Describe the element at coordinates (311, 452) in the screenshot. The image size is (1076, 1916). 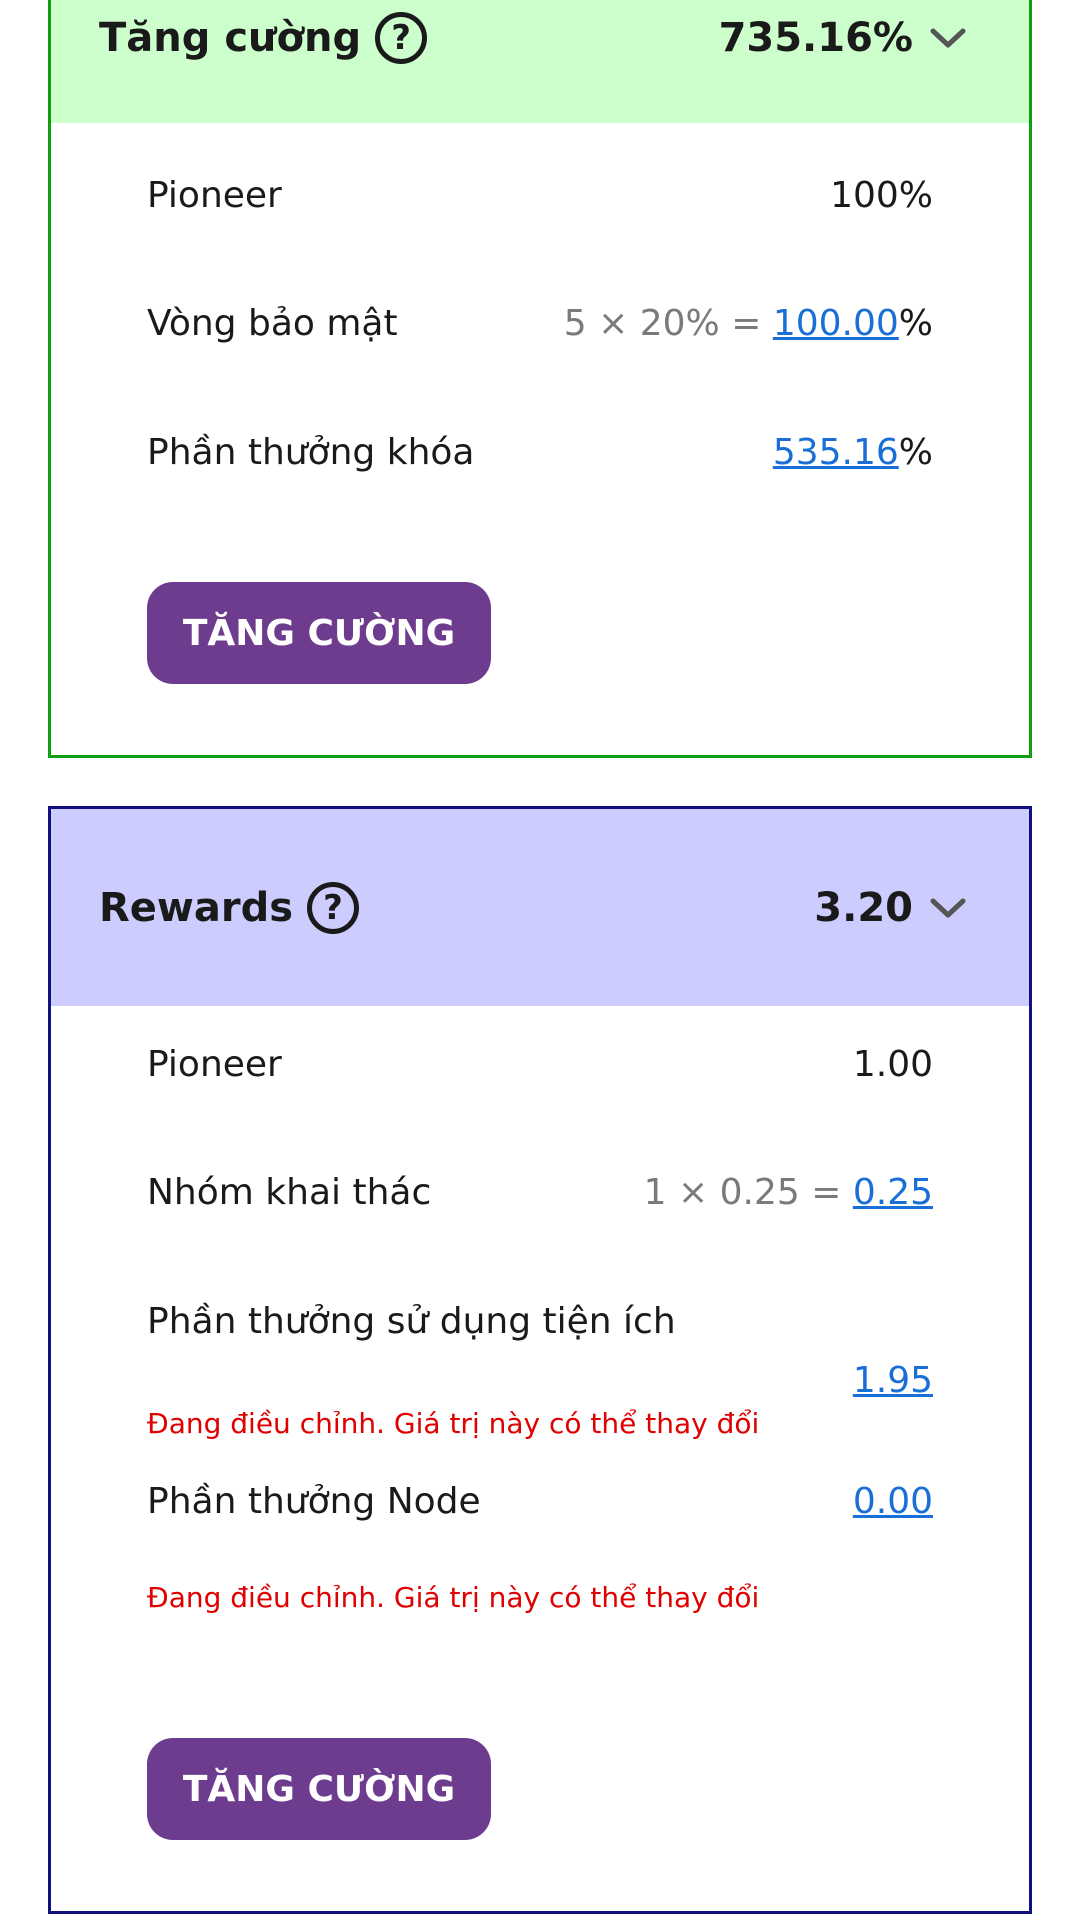
I see `row-label: Phần thưởng khóa` at that location.